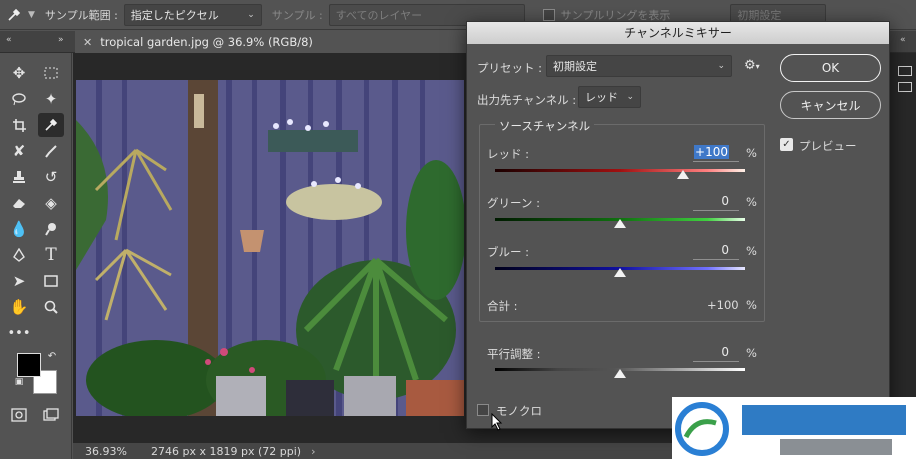 The width and height of the screenshot is (916, 459). What do you see at coordinates (51, 177) in the screenshot?
I see `history-brush-icon: ↺` at bounding box center [51, 177].